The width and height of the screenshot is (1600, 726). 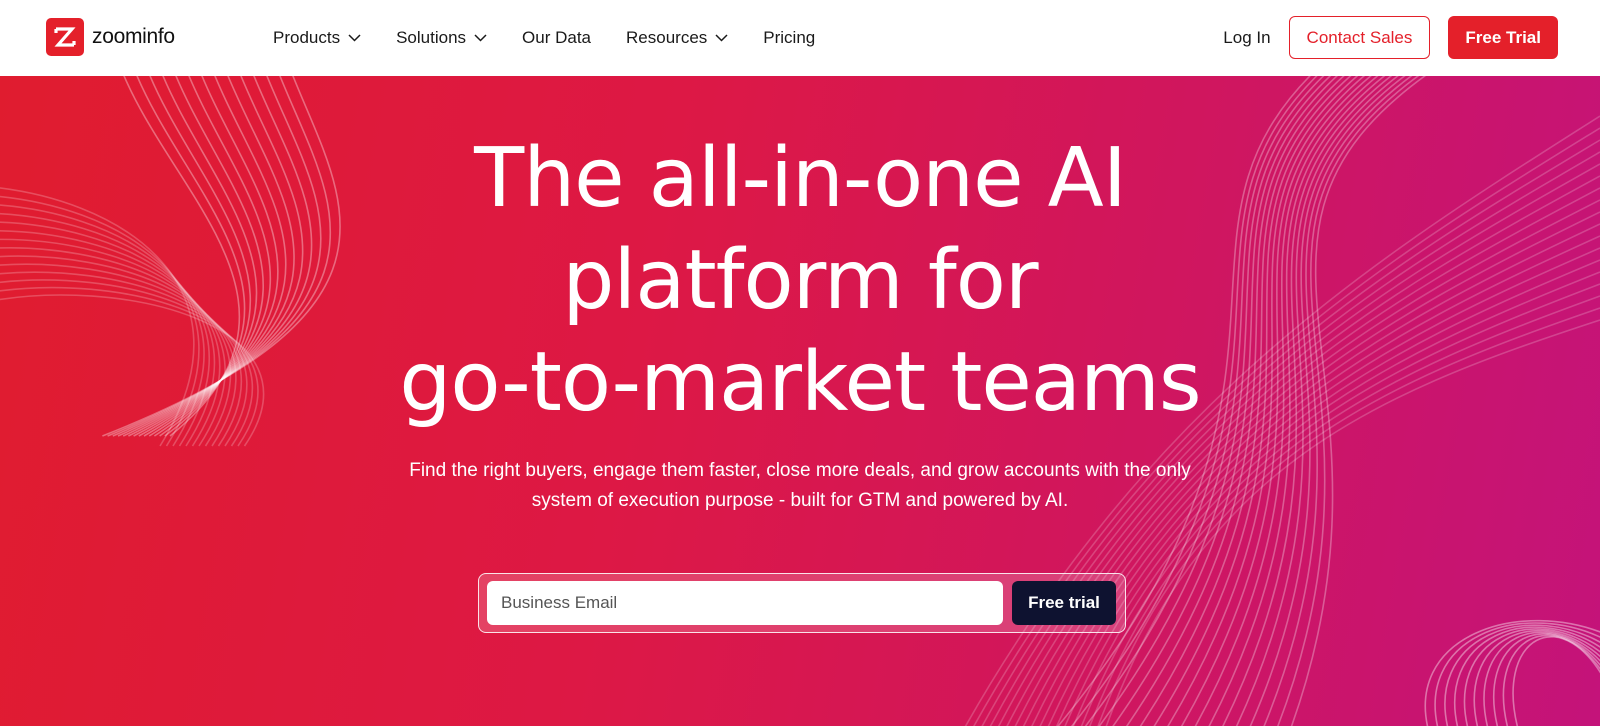 I want to click on contact-sales-button: Contact Sales, so click(x=1359, y=37).